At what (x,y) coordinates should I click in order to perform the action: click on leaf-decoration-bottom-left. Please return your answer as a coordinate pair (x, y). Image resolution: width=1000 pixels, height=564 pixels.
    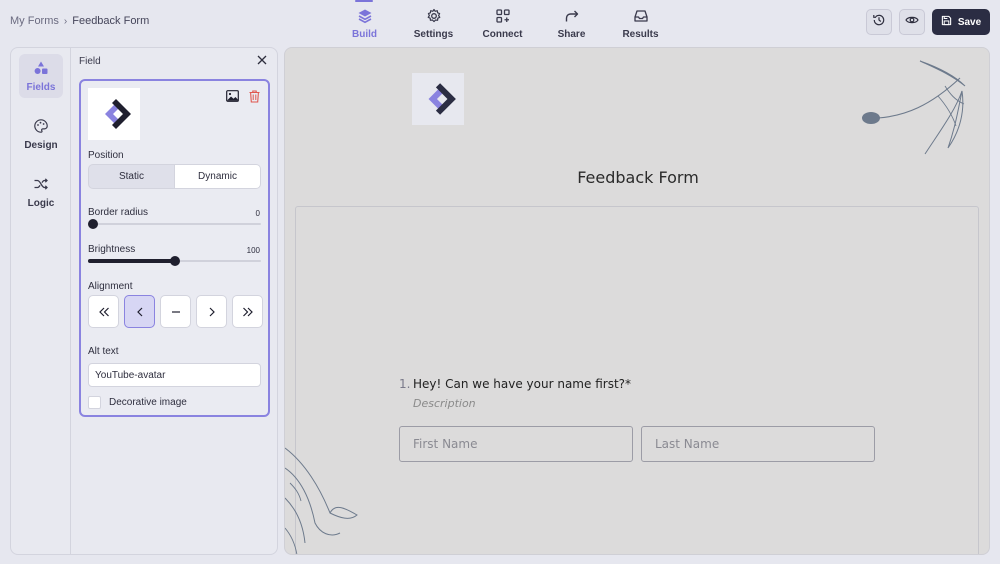
    Looking at the image, I should click on (321, 500).